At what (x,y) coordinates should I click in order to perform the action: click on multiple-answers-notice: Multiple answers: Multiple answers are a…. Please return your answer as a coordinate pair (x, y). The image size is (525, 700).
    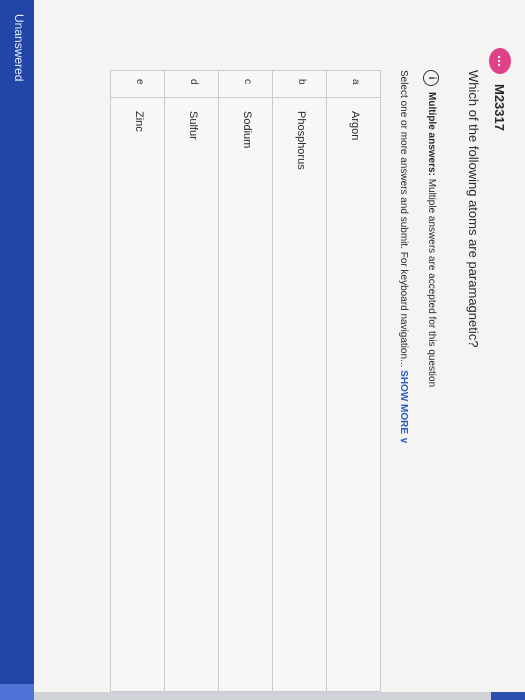
    Looking at the image, I should click on (431, 239).